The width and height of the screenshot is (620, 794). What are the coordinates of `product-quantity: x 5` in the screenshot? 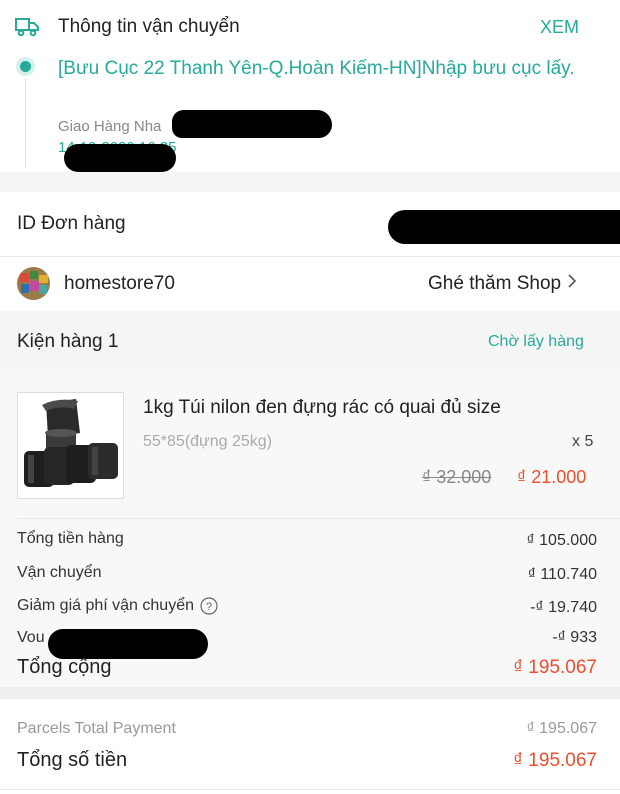 It's located at (583, 441).